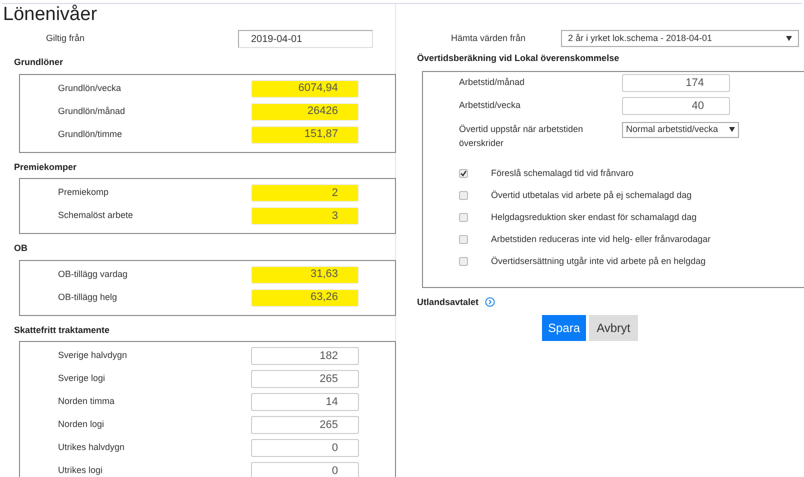 The image size is (804, 477). What do you see at coordinates (489, 38) in the screenshot?
I see `field-label: Hämta värden från` at bounding box center [489, 38].